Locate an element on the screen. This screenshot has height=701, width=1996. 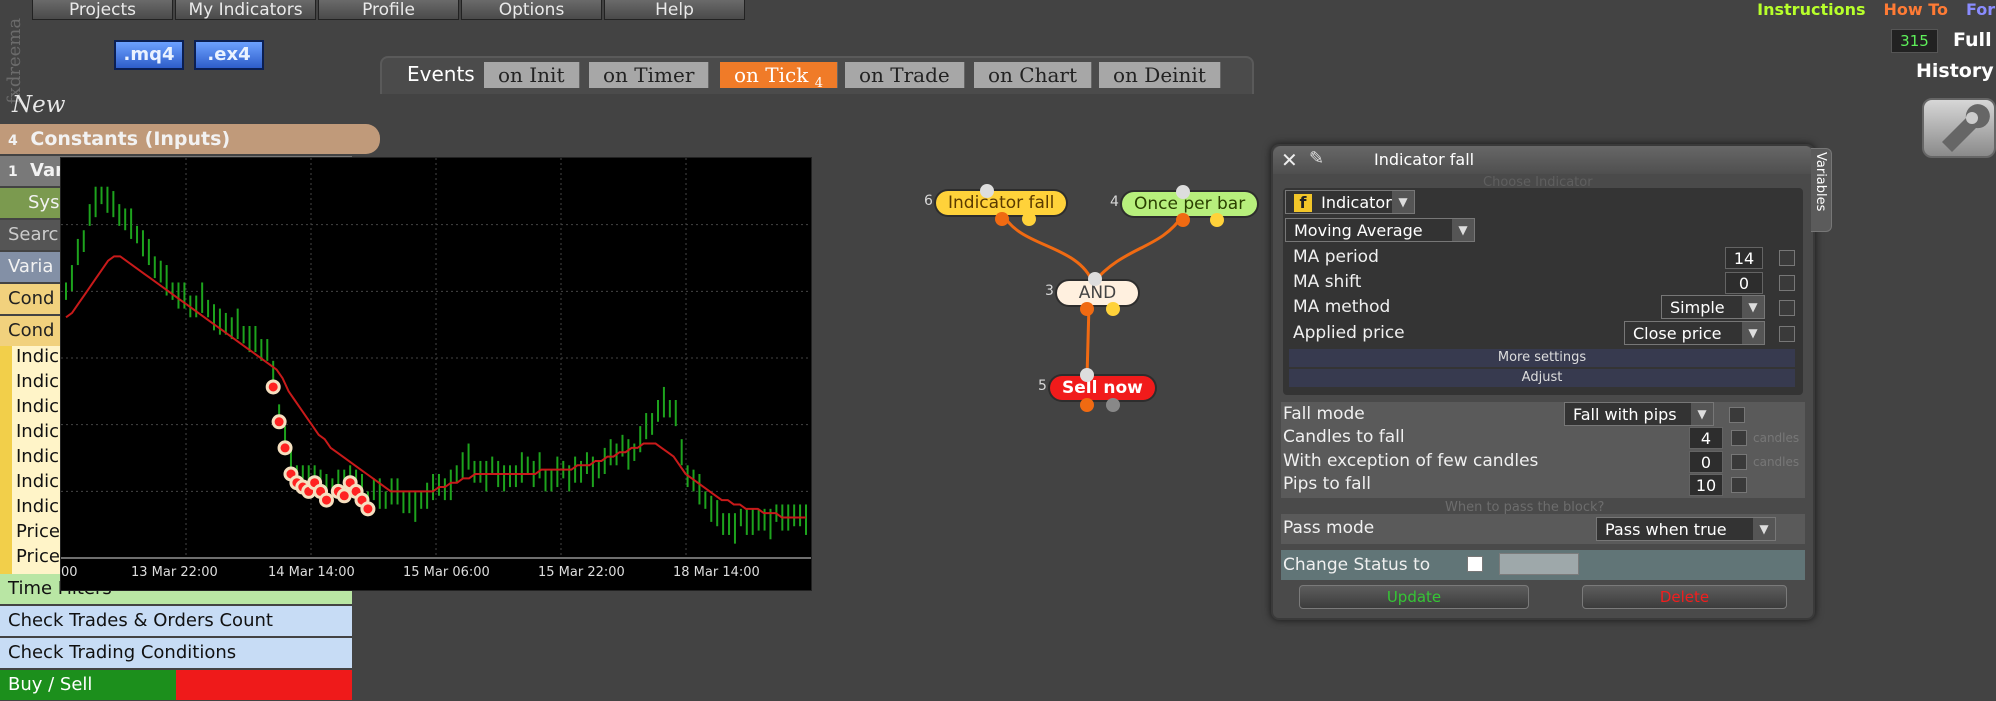
when-to-pass-label: When to pass the block? is located at coordinates (1525, 507).